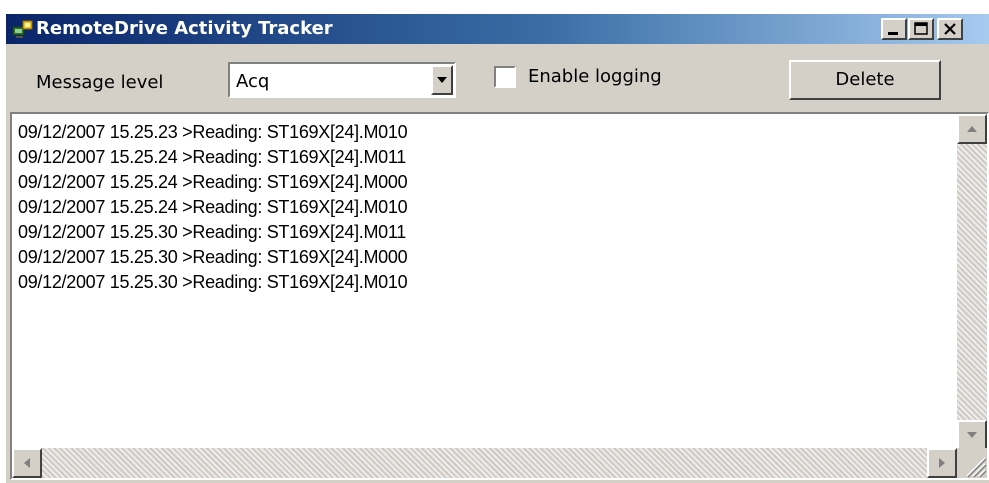 This screenshot has width=989, height=483. I want to click on arrow-left-icon, so click(27, 463).